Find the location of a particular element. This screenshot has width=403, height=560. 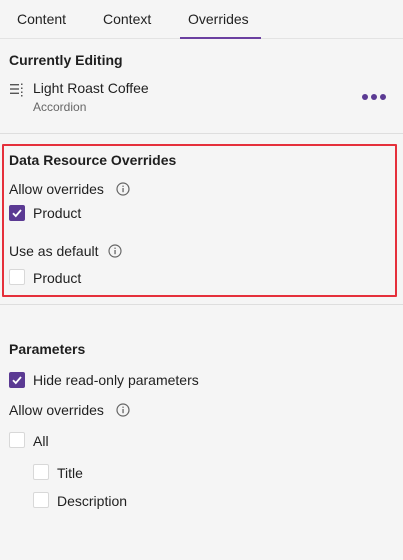

description-label: Description is located at coordinates (92, 501).